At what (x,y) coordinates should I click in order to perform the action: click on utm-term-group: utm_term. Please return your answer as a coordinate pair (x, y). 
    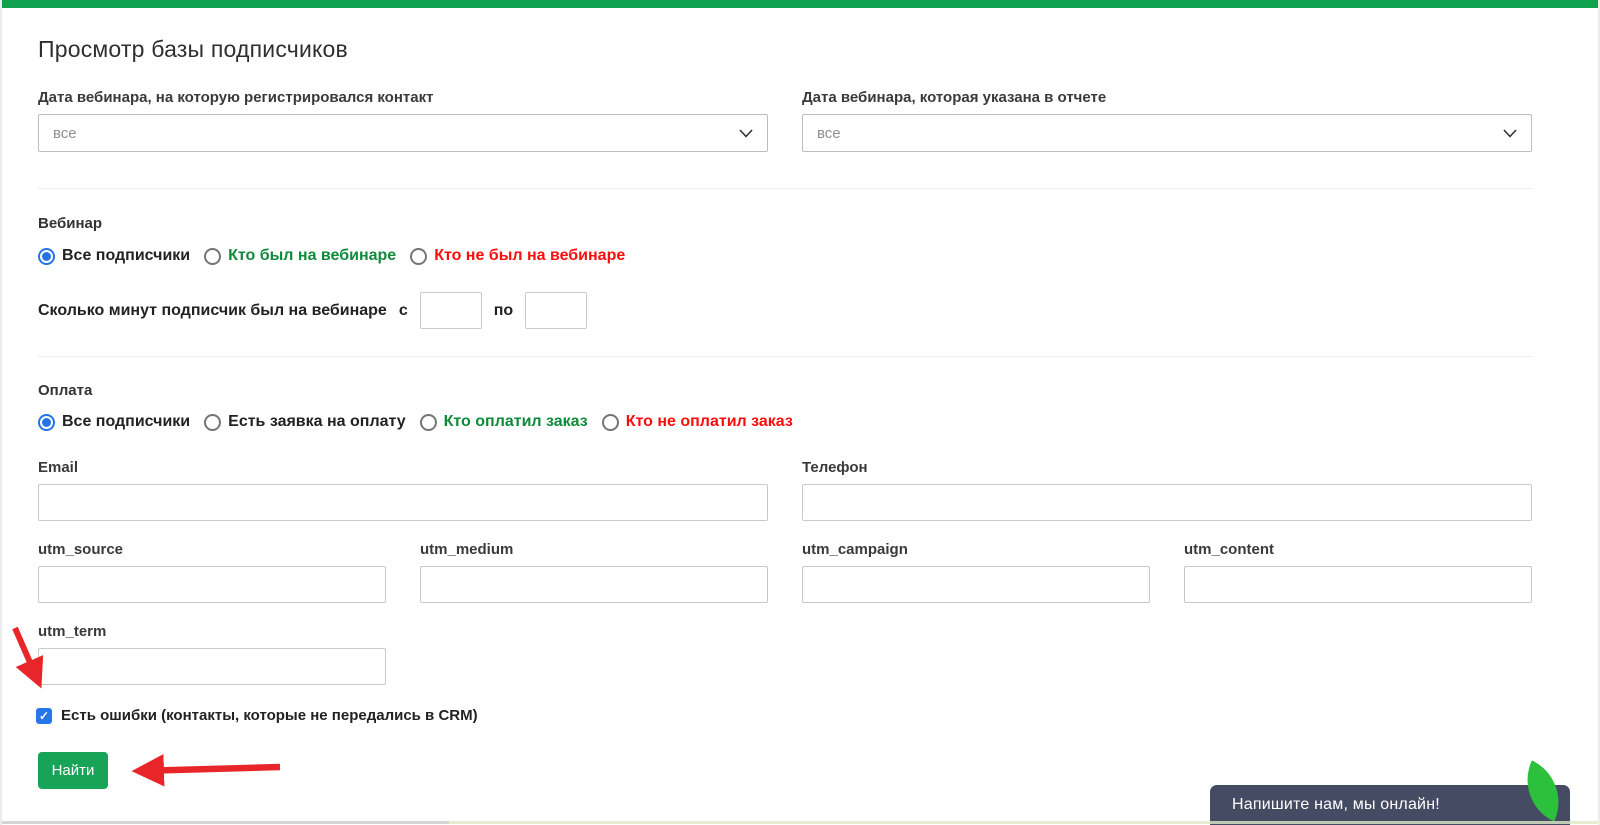
    Looking at the image, I should click on (212, 654).